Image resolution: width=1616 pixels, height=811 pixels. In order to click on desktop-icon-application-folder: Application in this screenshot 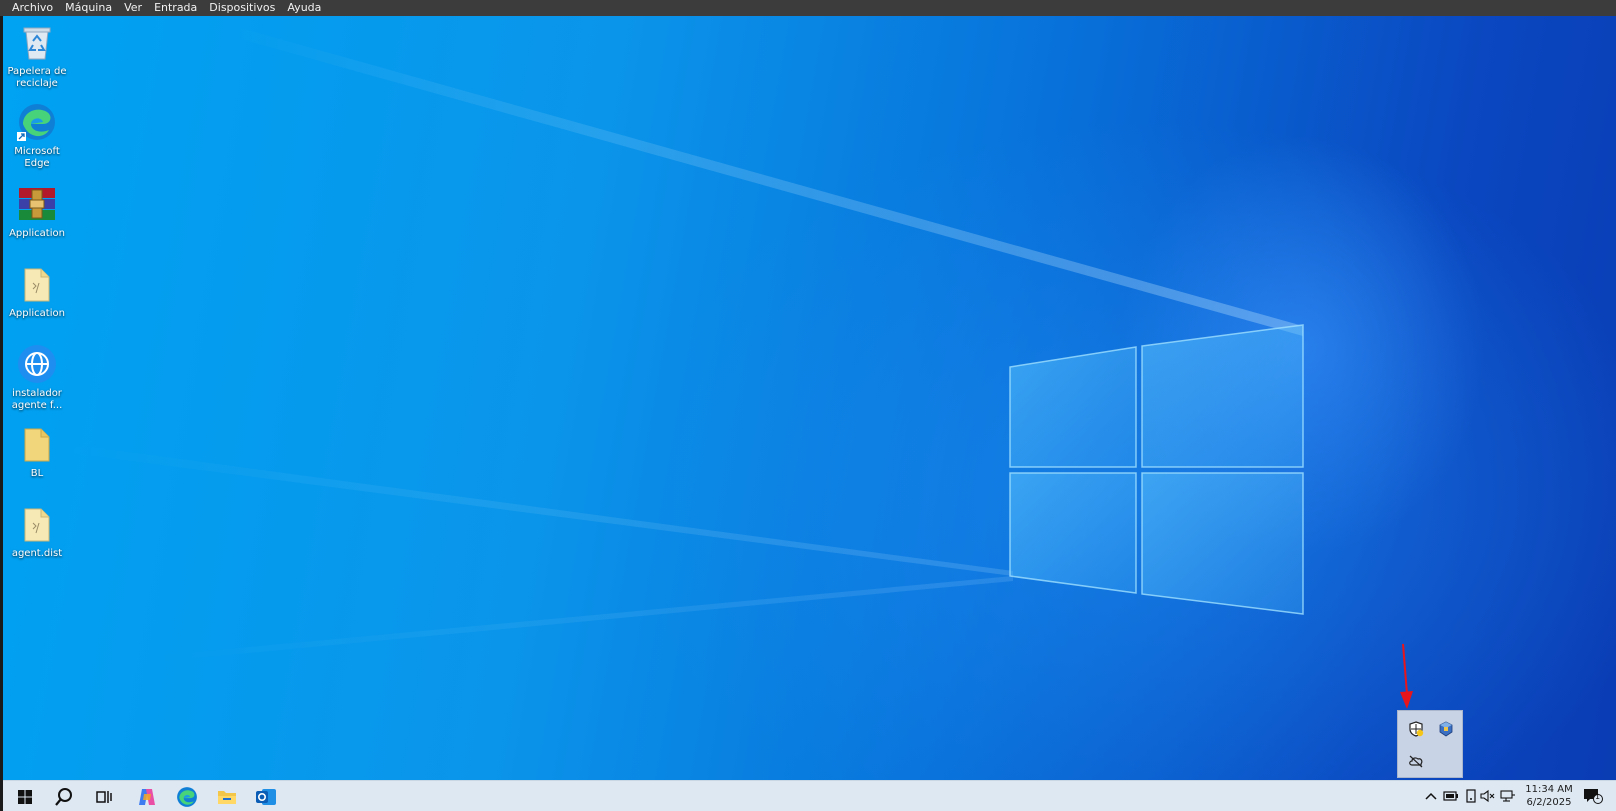, I will do `click(37, 292)`.